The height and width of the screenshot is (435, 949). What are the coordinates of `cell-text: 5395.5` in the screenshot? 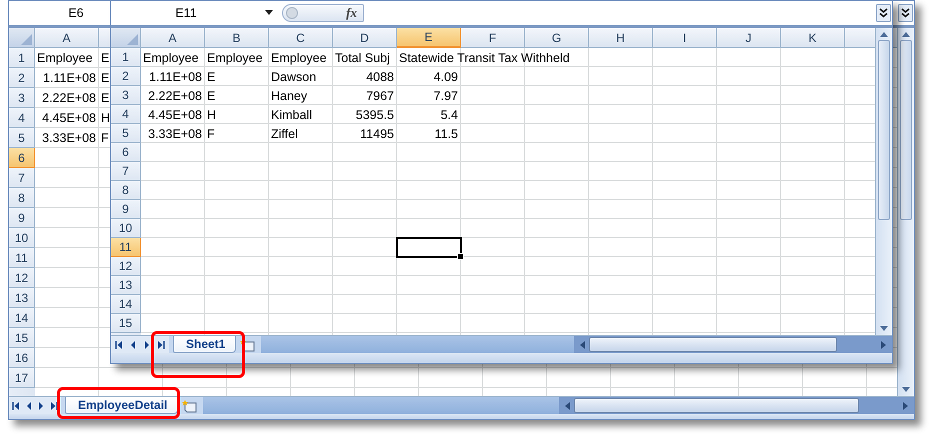 It's located at (375, 115).